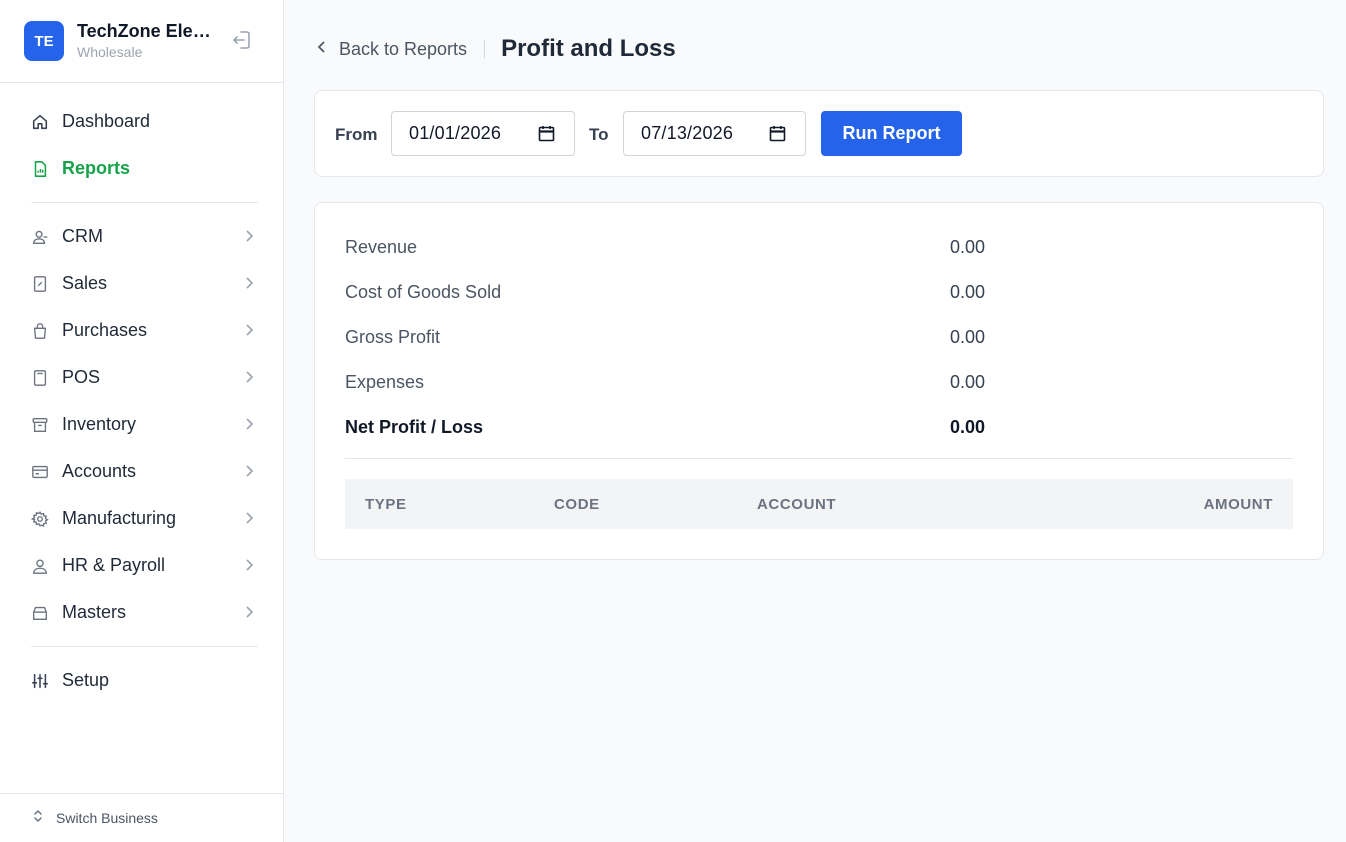 The height and width of the screenshot is (842, 1346). What do you see at coordinates (386, 504) in the screenshot?
I see `column-header-type: TYPE` at bounding box center [386, 504].